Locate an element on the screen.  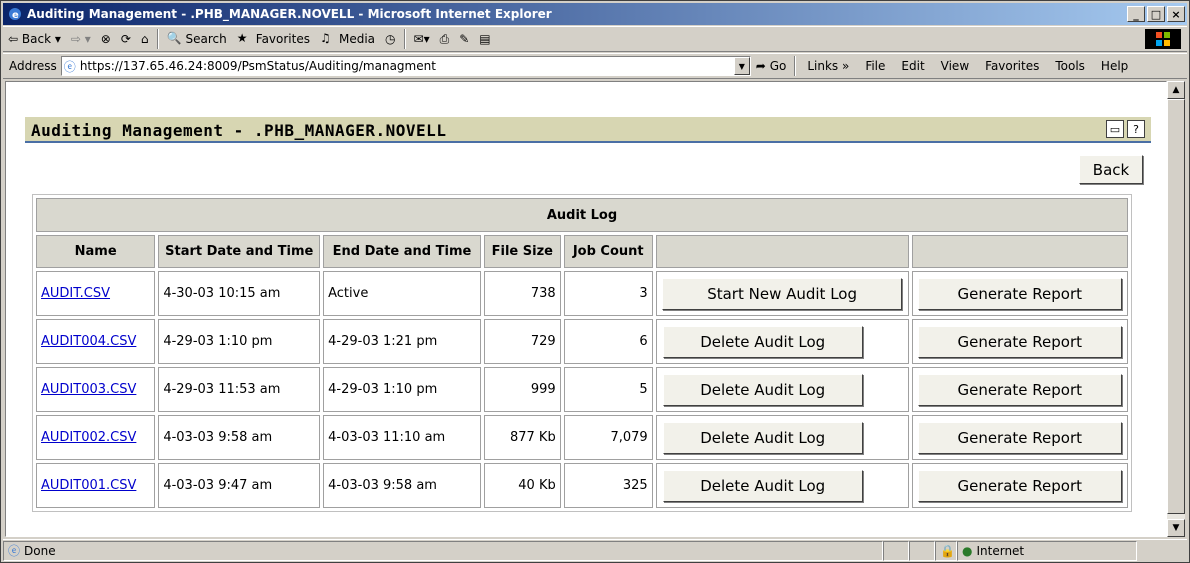
minimize-button: _ is located at coordinates (1136, 14).